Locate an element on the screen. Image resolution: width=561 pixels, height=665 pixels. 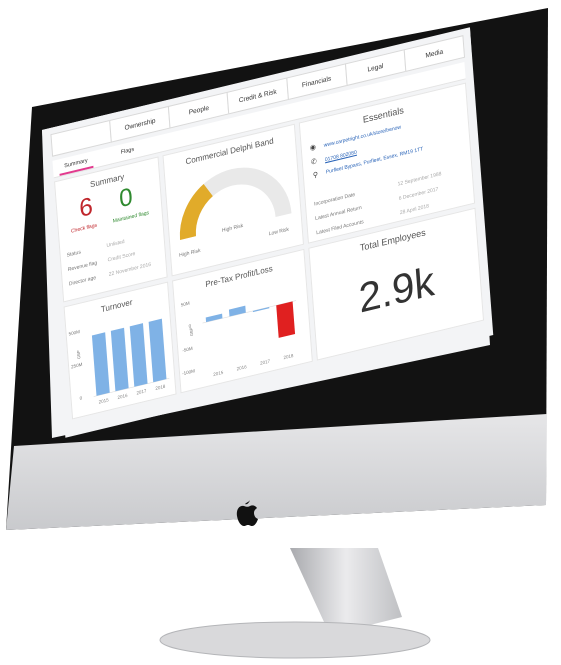
location-pin-icon: ⚲ is located at coordinates (315, 175).